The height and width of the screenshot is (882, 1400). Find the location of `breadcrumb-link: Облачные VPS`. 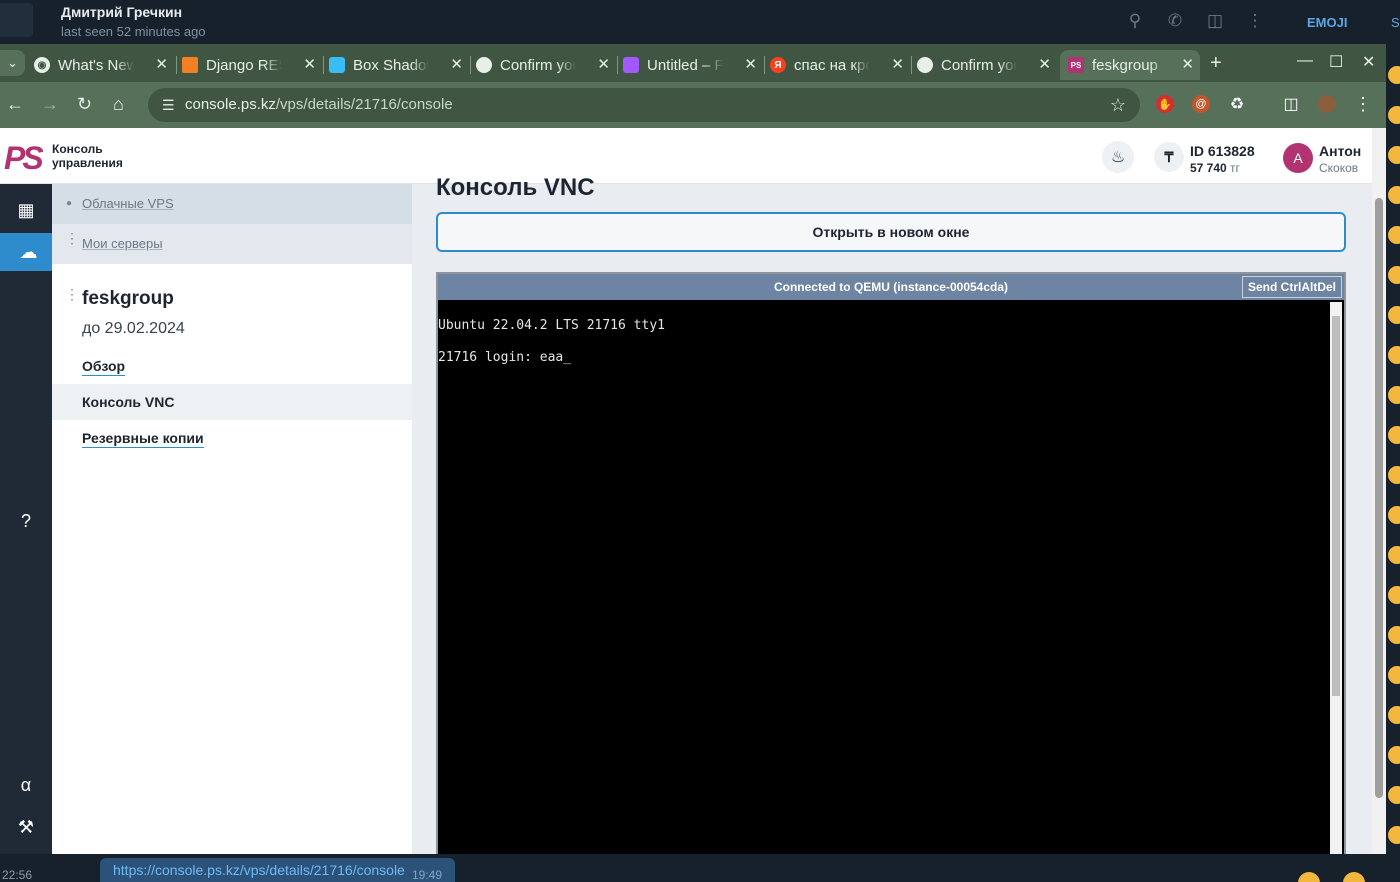

breadcrumb-link: Облачные VPS is located at coordinates (128, 203).